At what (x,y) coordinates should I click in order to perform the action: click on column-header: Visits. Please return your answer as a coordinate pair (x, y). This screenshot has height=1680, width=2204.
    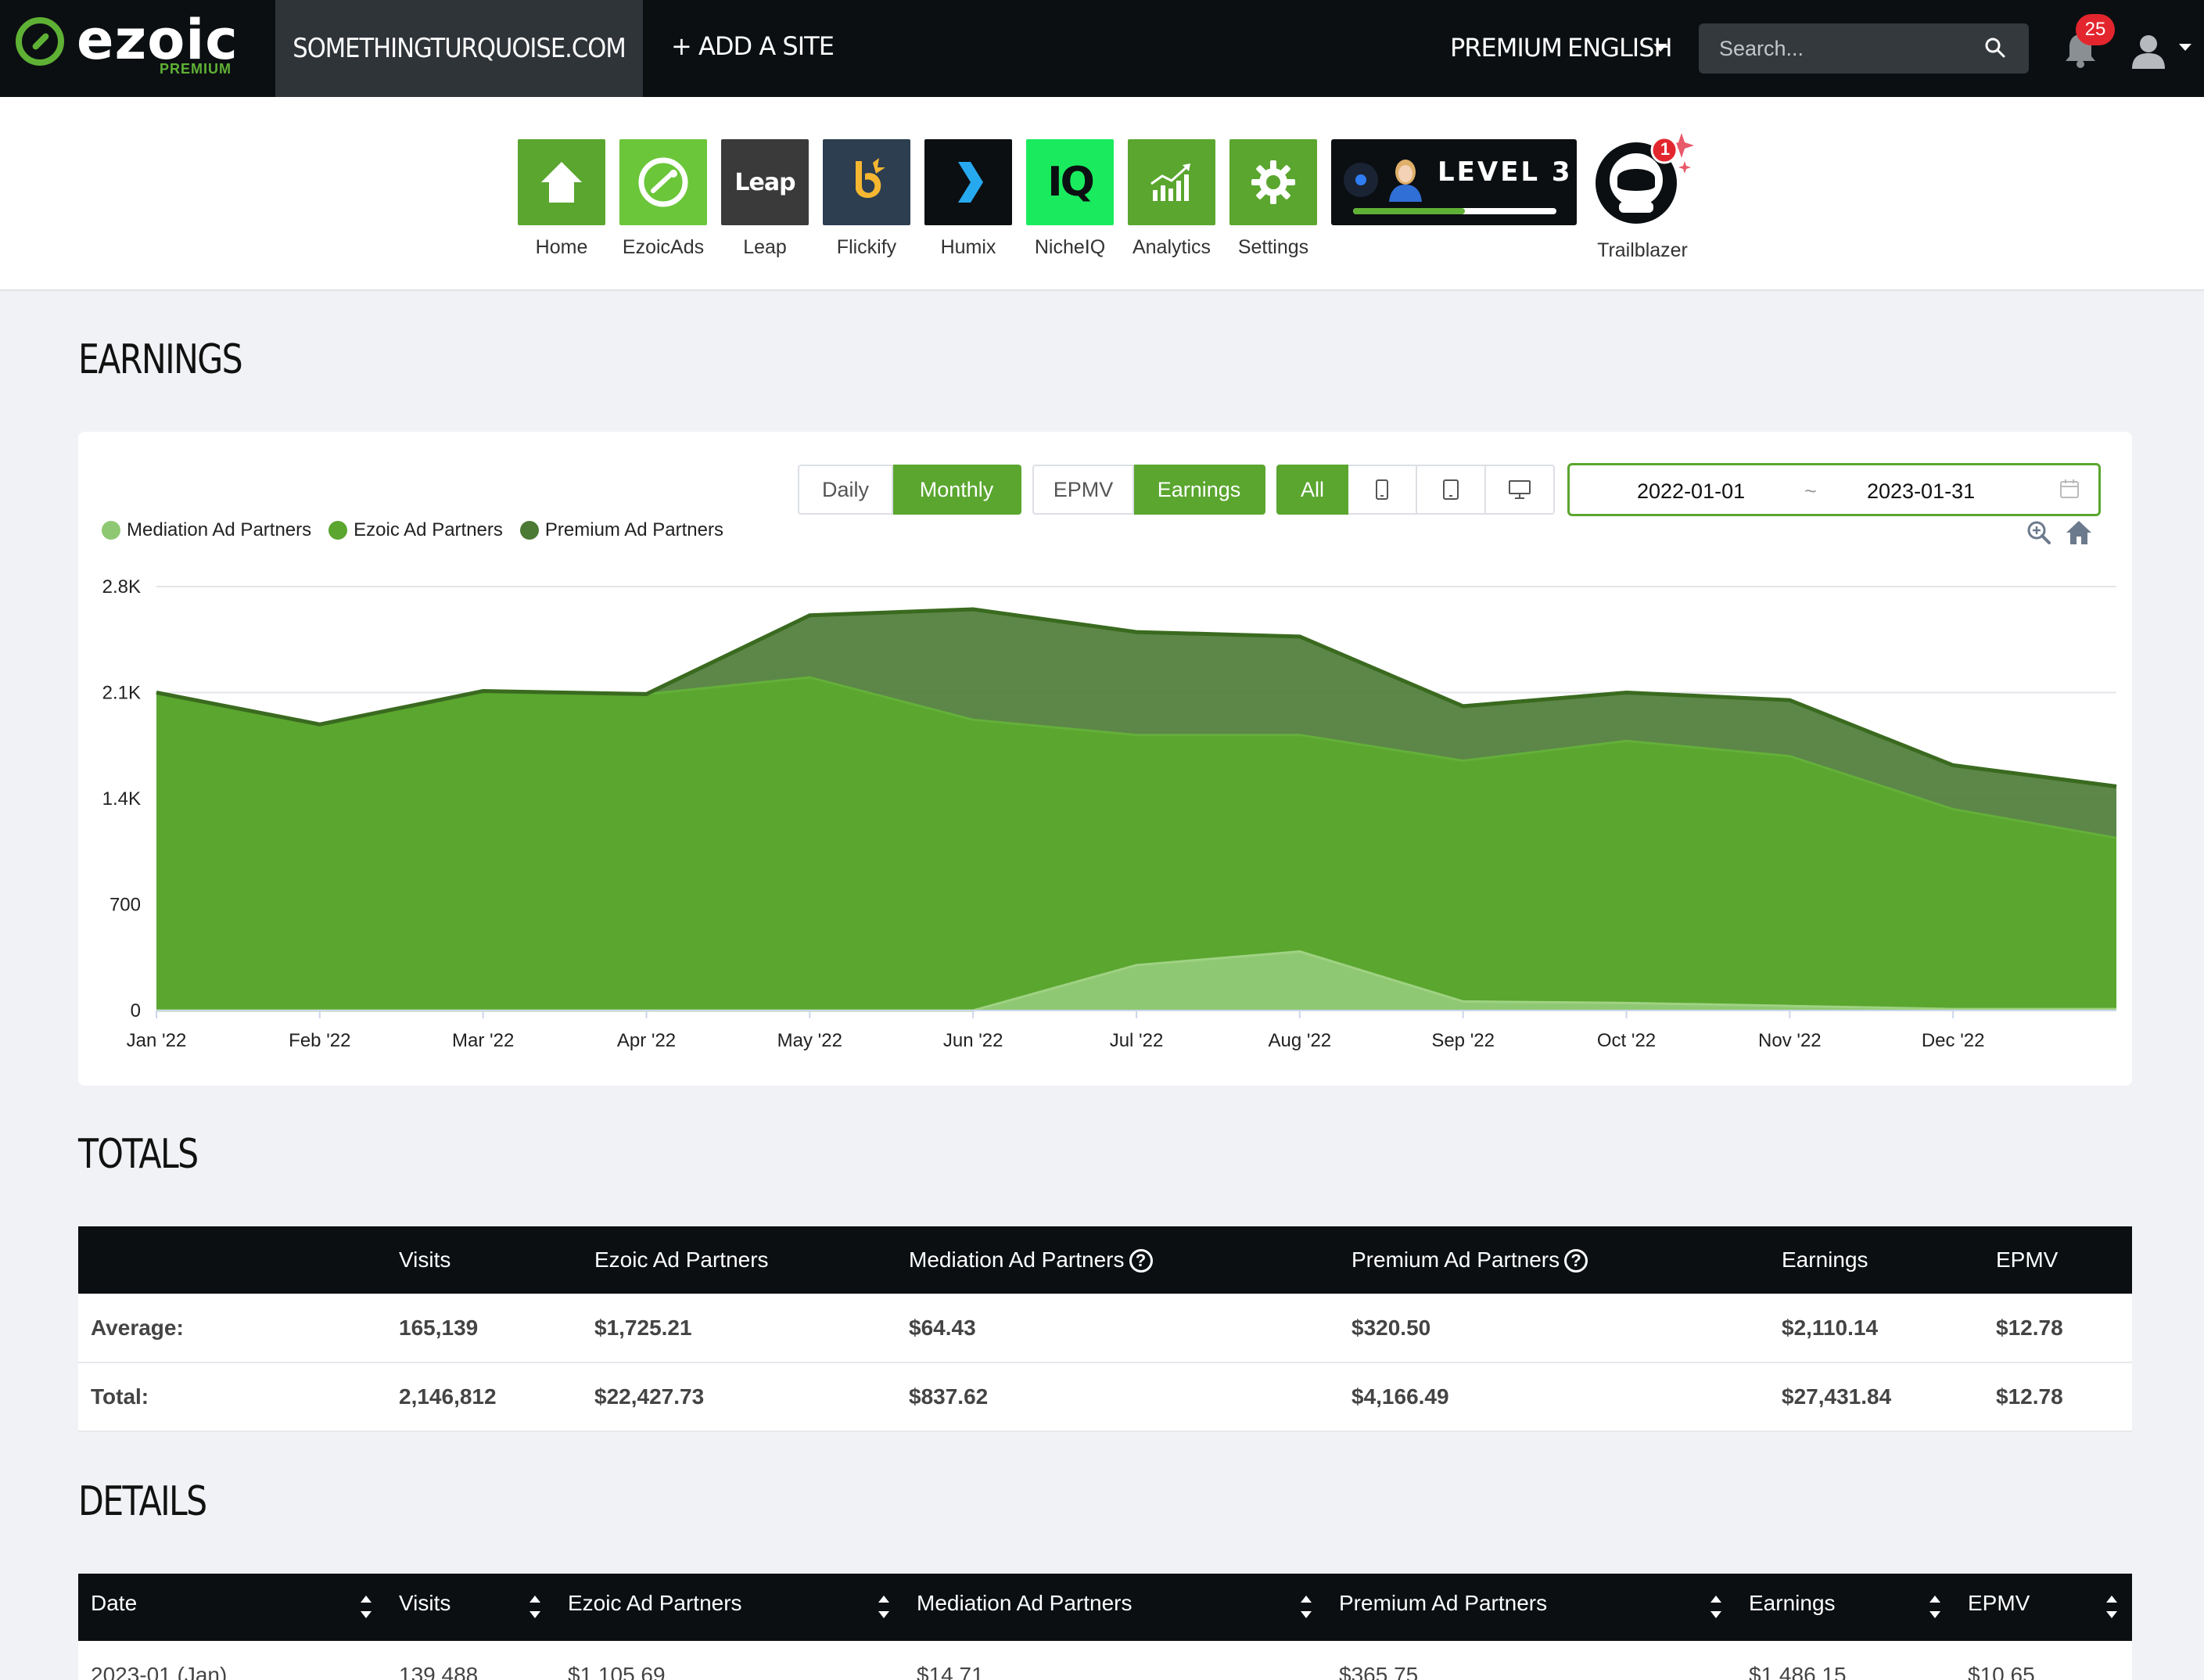
    Looking at the image, I should click on (484, 1260).